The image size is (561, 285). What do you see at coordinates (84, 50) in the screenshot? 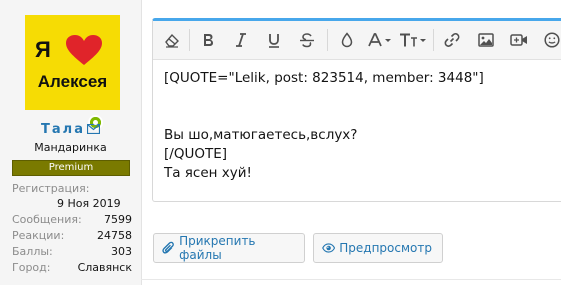
I see `heart-icon` at bounding box center [84, 50].